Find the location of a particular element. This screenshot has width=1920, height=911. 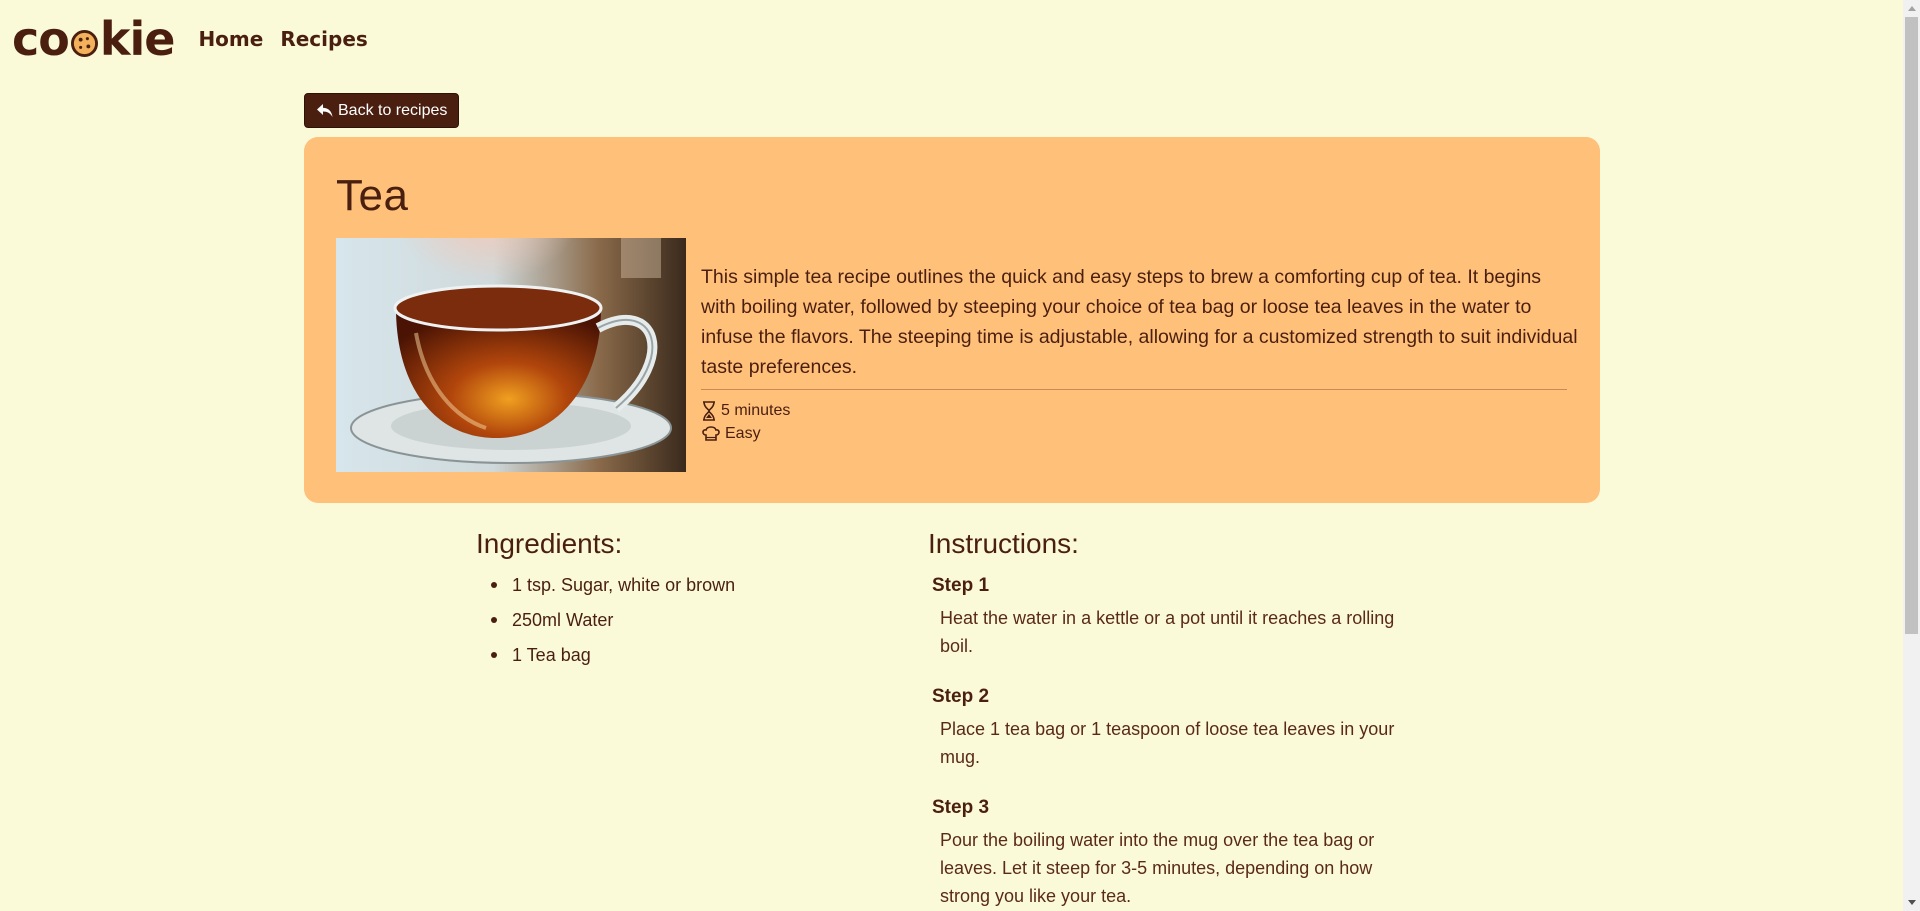

cookie-icon is located at coordinates (84, 43).